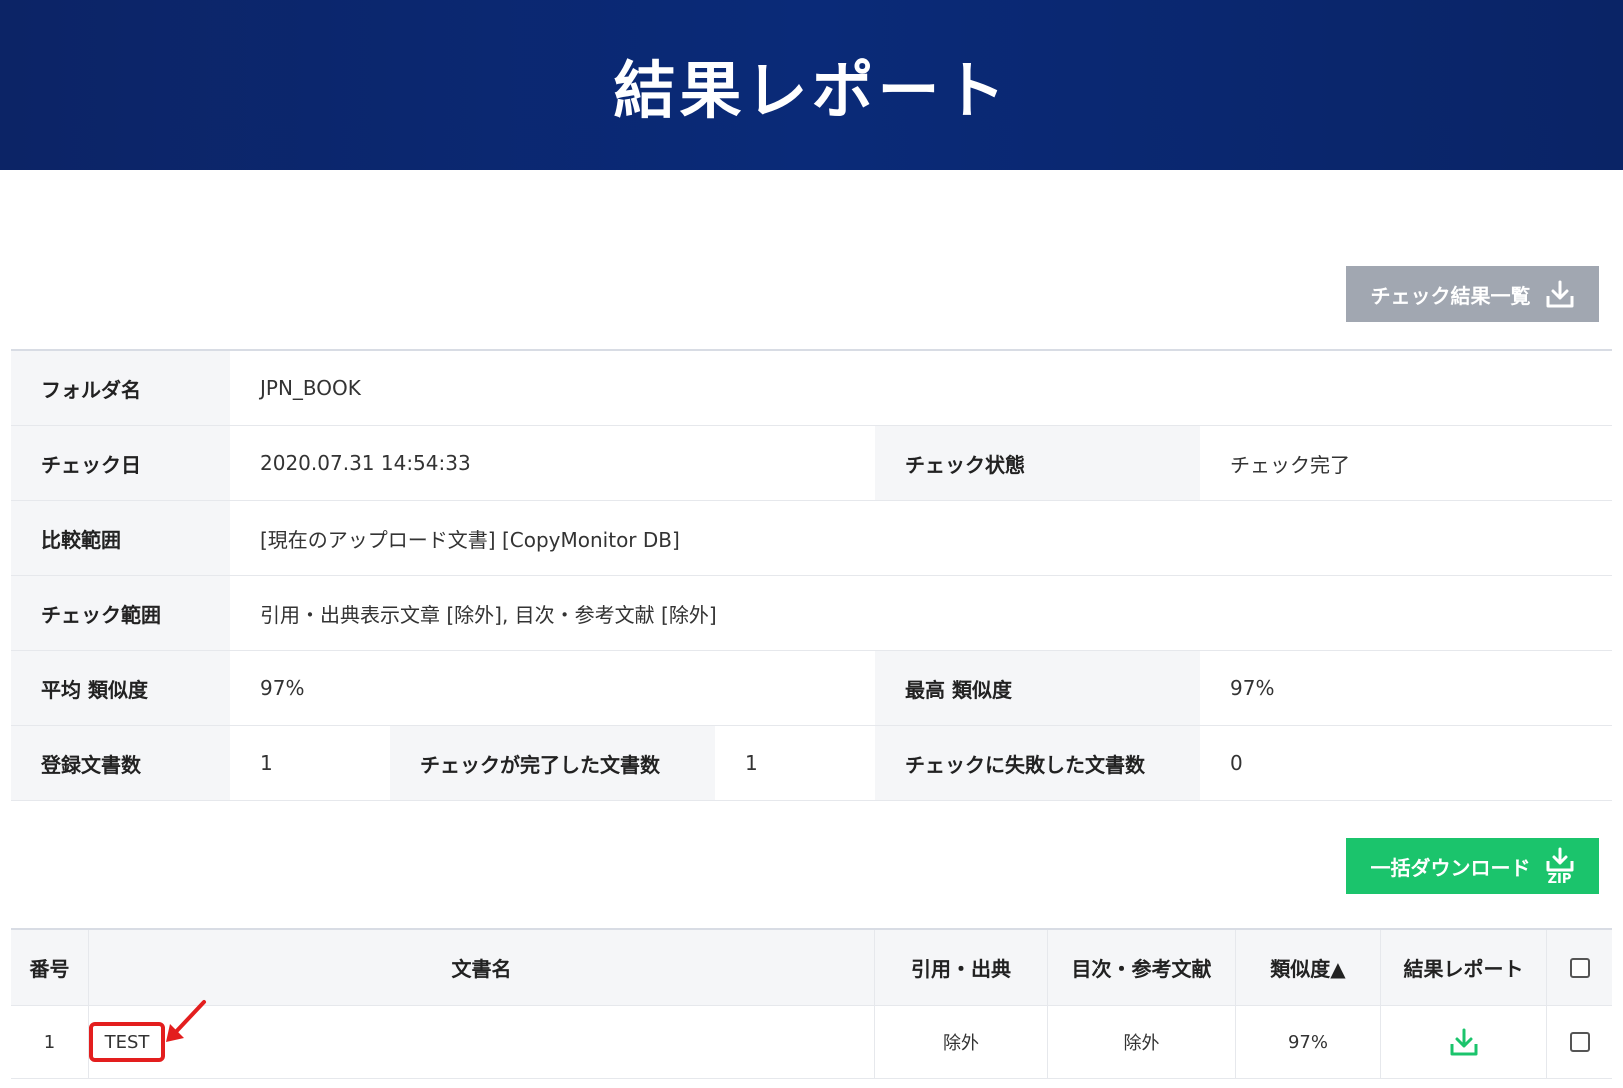 The height and width of the screenshot is (1088, 1623). Describe the element at coordinates (552, 763) in the screenshot. I see `completed-docs-label: チェックが完了した文書数` at that location.